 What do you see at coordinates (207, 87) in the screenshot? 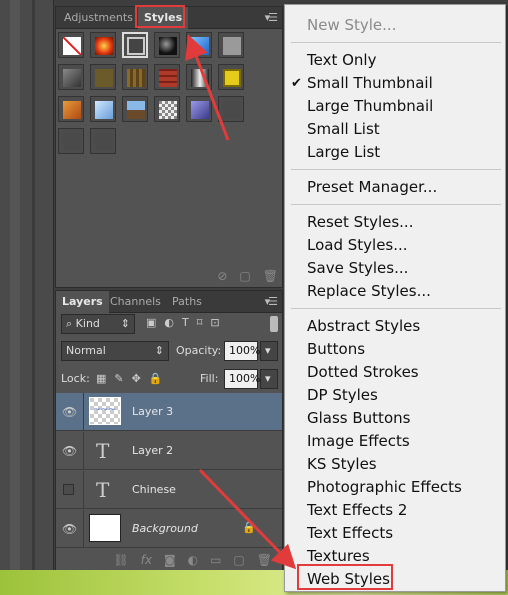
I see `arrow-to-styles-tab` at bounding box center [207, 87].